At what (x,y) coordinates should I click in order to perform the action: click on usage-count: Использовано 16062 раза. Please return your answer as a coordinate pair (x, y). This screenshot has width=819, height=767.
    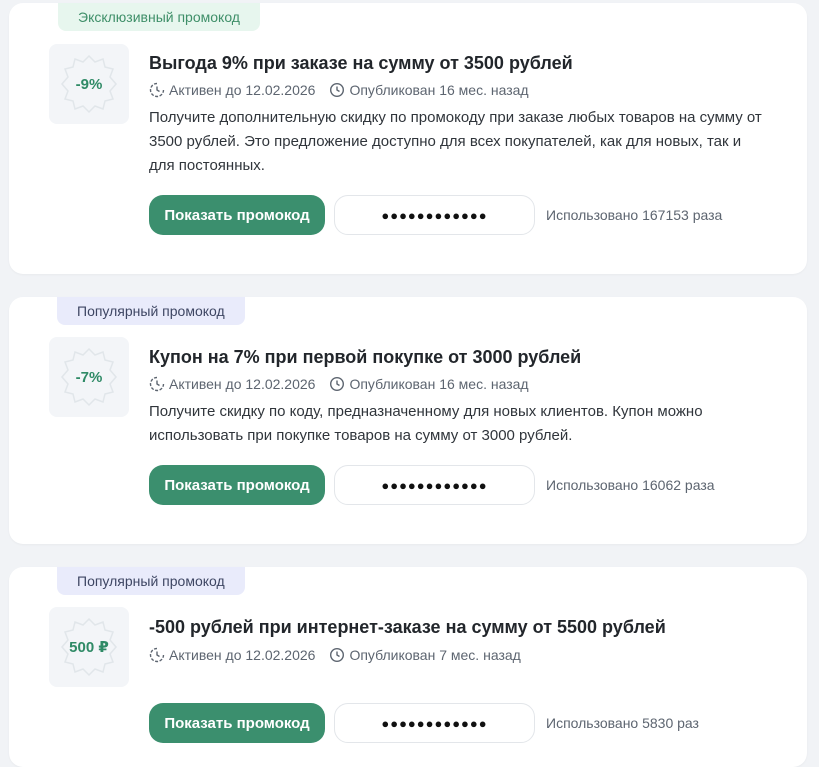
    Looking at the image, I should click on (630, 485).